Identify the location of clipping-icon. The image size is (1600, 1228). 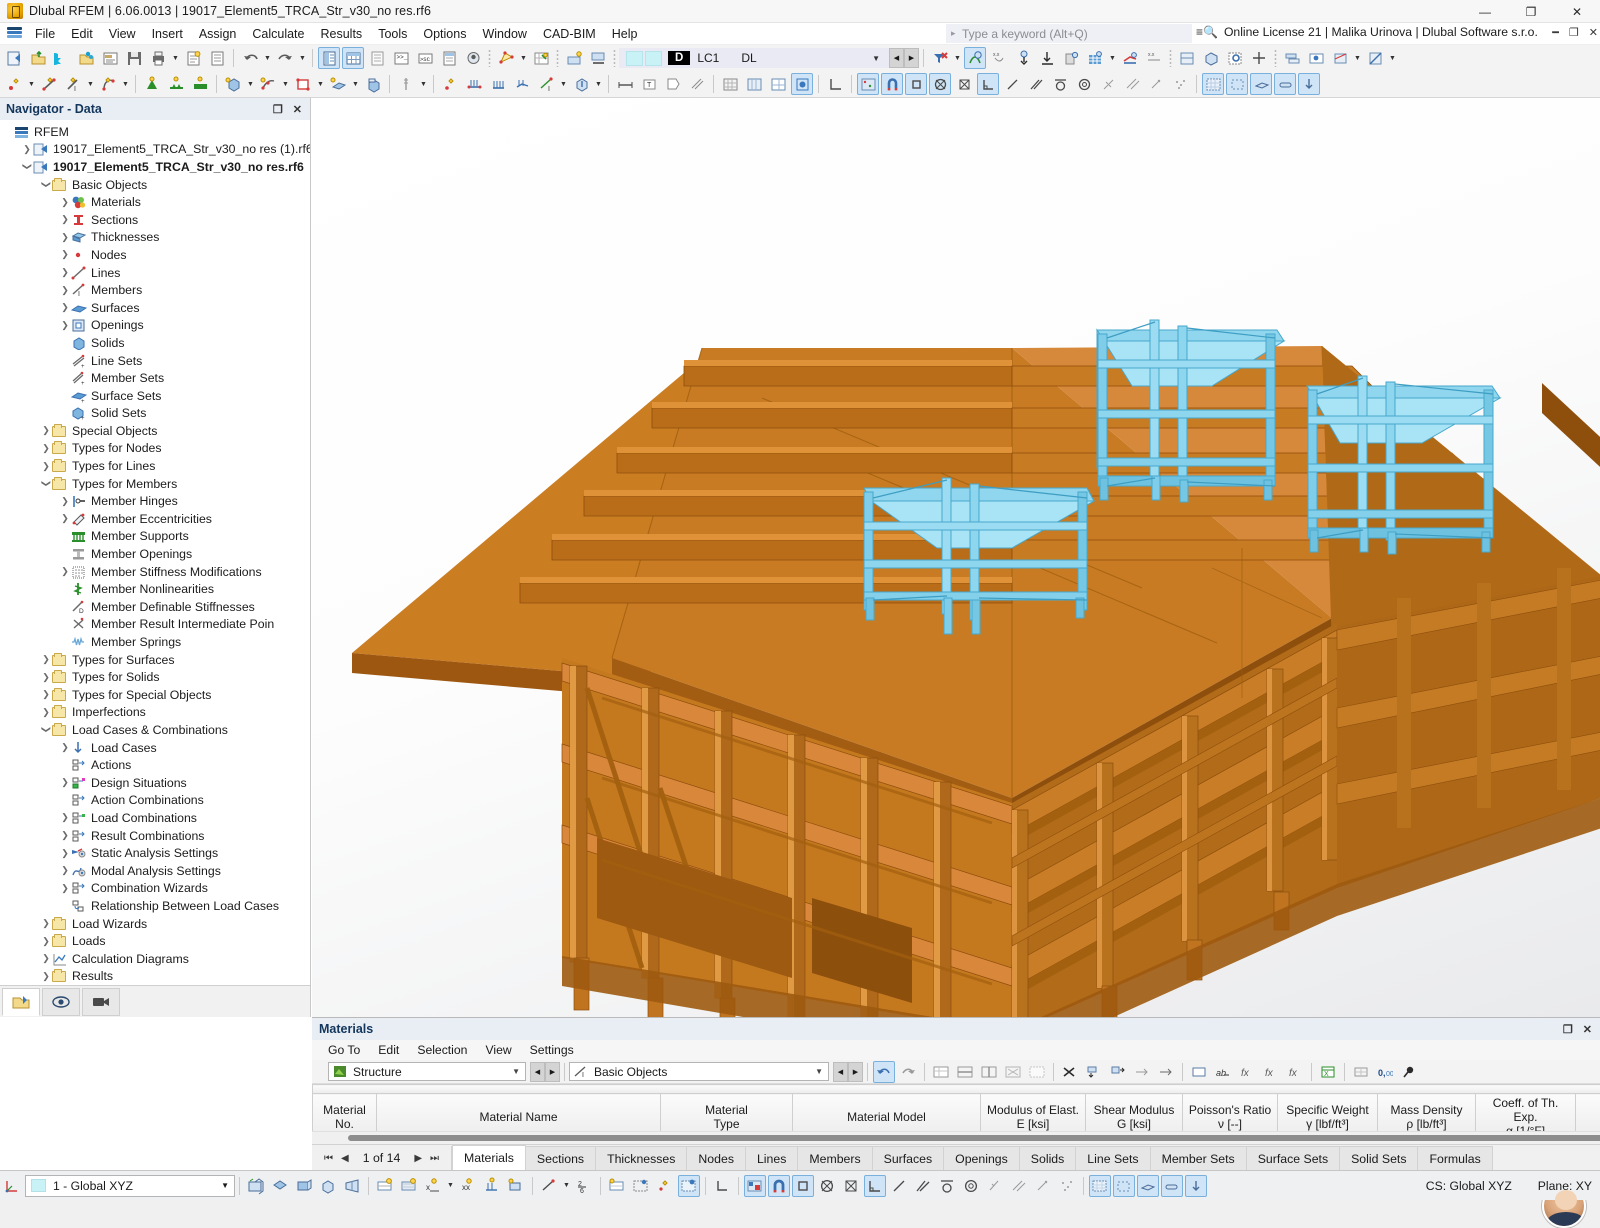
(1340, 58).